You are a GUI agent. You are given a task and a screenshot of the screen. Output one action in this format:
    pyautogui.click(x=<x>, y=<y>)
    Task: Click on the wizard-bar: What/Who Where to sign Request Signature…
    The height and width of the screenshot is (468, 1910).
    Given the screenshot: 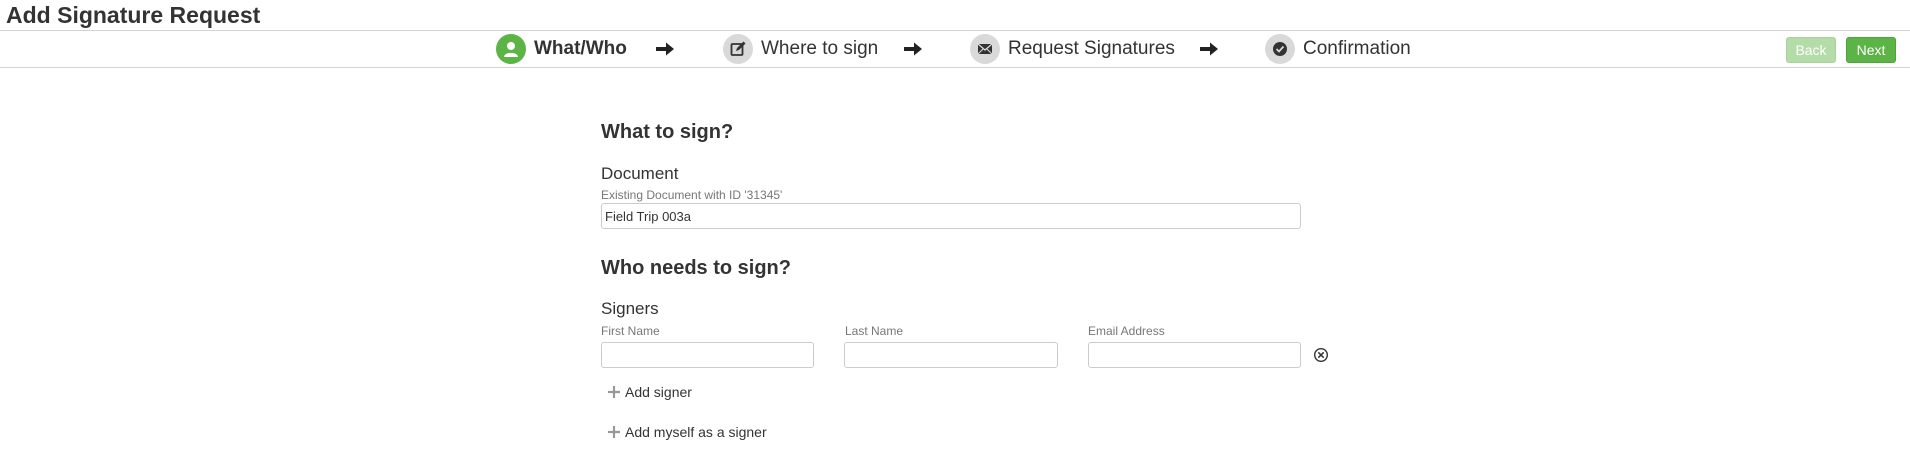 What is the action you would take?
    pyautogui.click(x=955, y=49)
    